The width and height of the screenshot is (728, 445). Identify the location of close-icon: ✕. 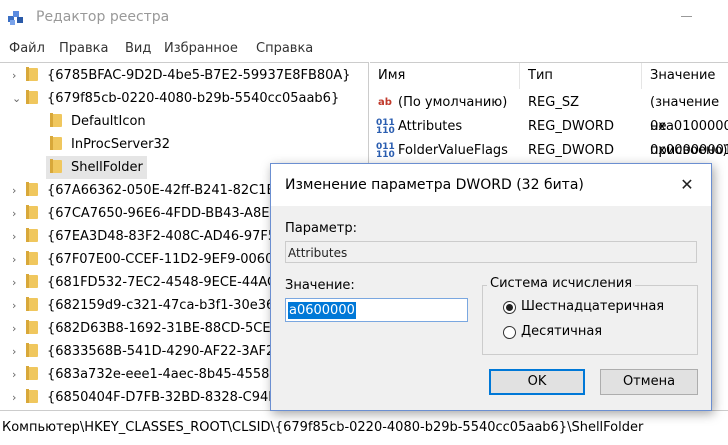
(687, 185).